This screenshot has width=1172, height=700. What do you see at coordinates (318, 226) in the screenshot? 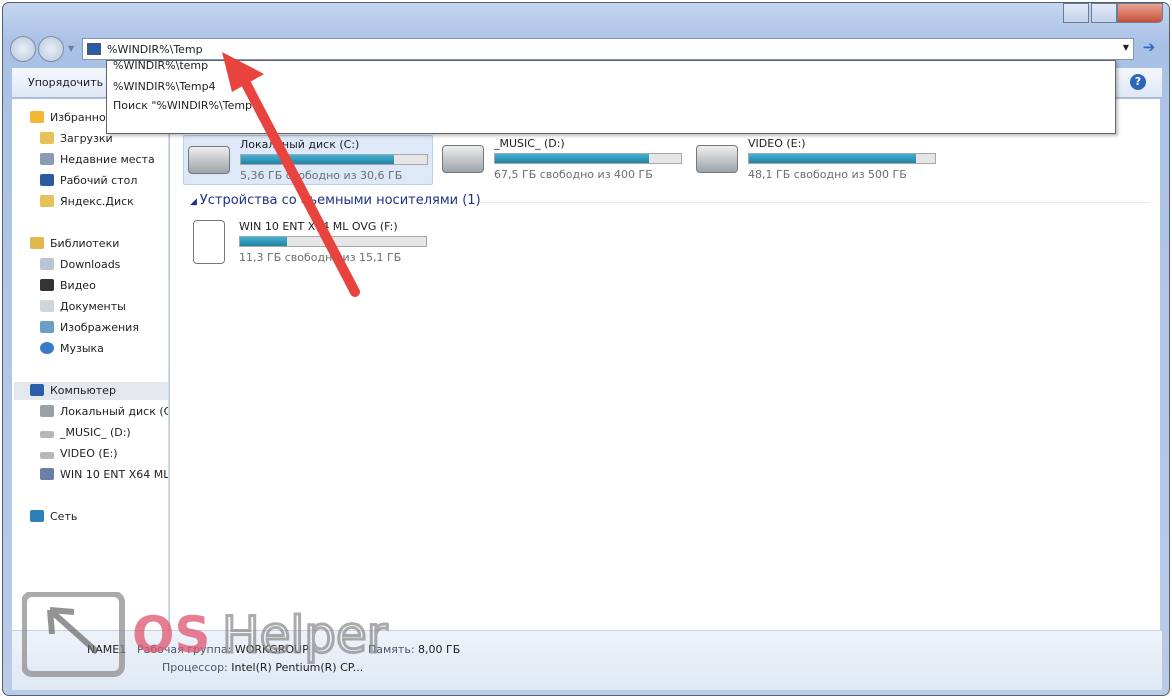
I see `drive-name: WIN 10 ENT X64 ML OVG (F:)` at bounding box center [318, 226].